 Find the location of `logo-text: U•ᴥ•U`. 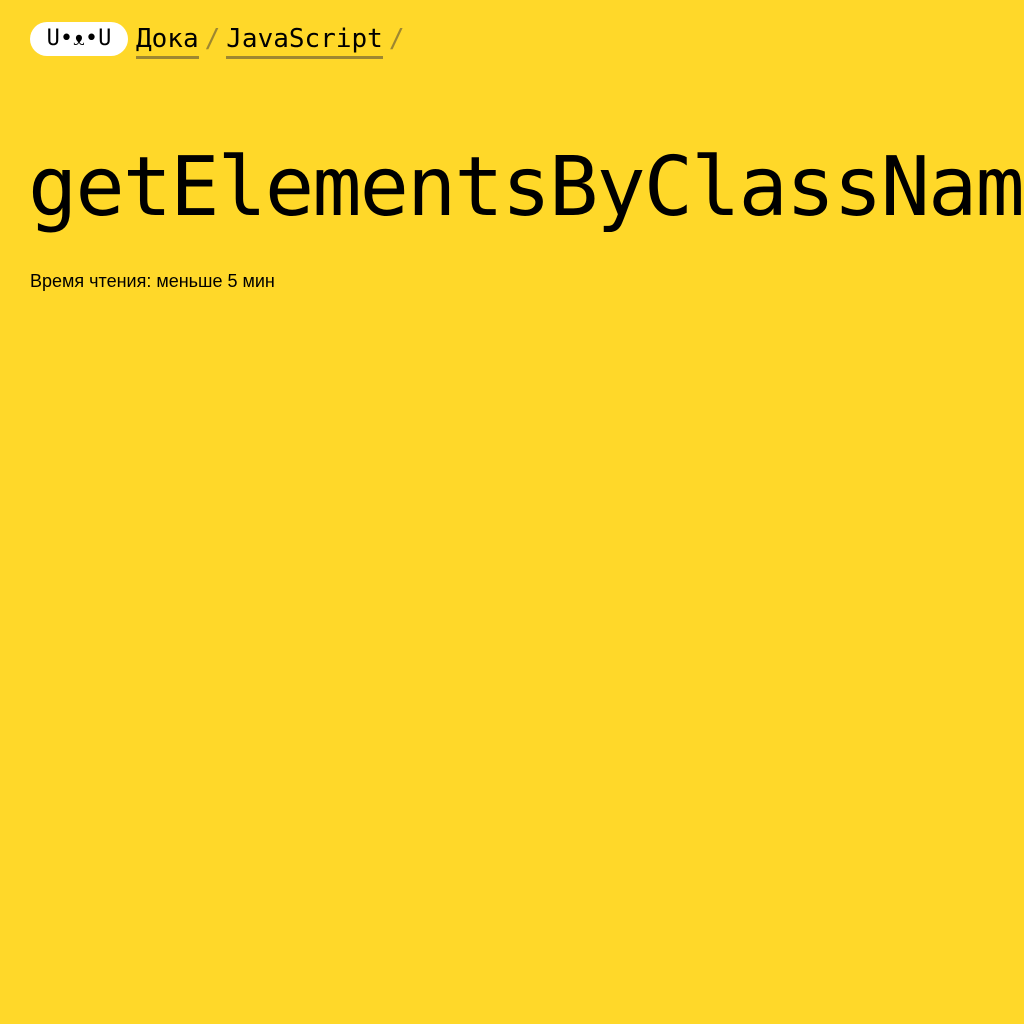

logo-text: U•ᴥ•U is located at coordinates (79, 38).